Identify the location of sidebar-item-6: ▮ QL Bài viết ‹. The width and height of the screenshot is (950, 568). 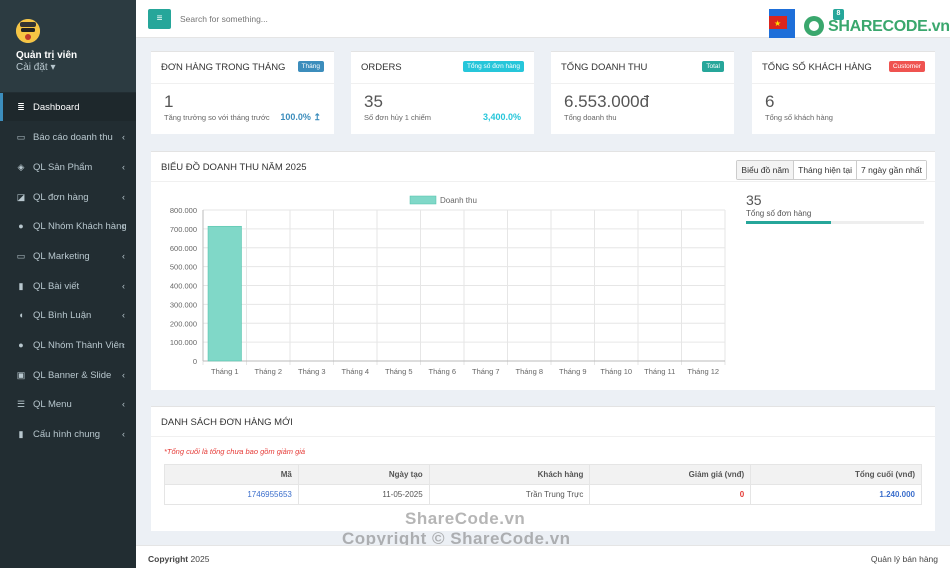
(68, 286).